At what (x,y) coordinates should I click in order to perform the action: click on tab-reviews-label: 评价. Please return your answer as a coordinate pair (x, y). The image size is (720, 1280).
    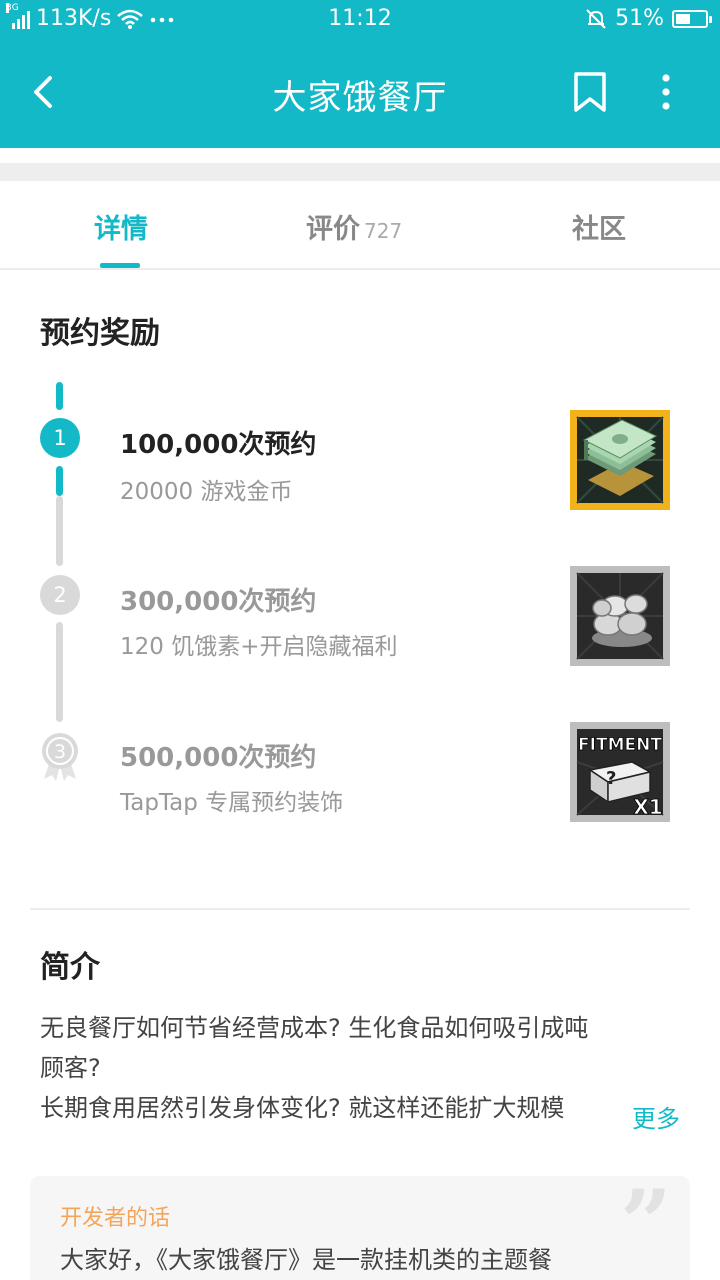
    Looking at the image, I should click on (333, 229).